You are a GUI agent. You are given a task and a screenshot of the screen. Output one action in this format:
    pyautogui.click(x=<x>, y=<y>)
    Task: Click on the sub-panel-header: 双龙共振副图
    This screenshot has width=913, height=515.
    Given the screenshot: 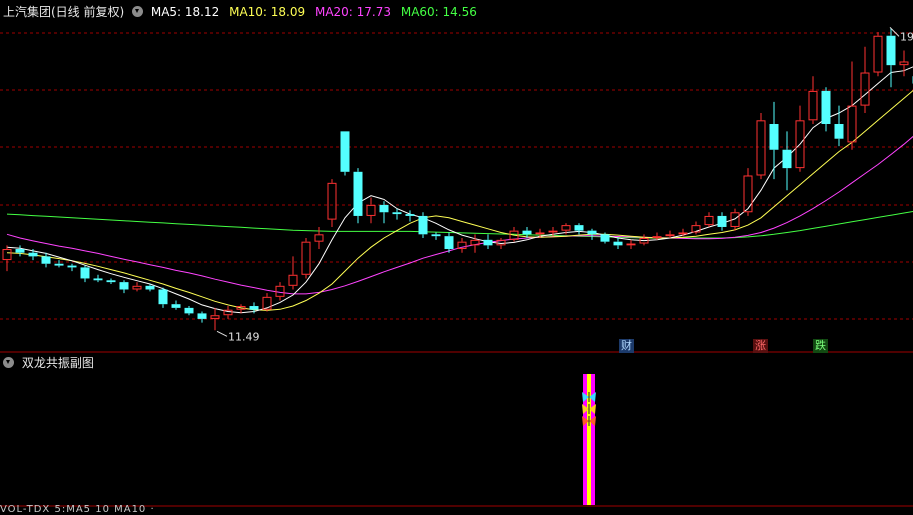 What is the action you would take?
    pyautogui.click(x=48, y=363)
    